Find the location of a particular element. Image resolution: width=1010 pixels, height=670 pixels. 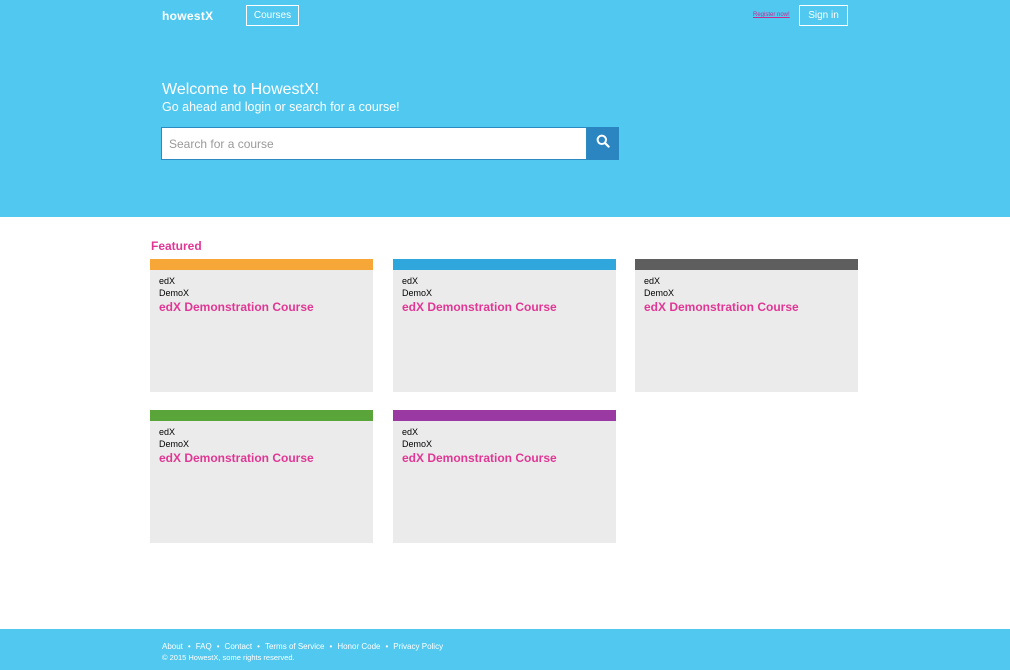

featured-heading: Featured is located at coordinates (176, 246).